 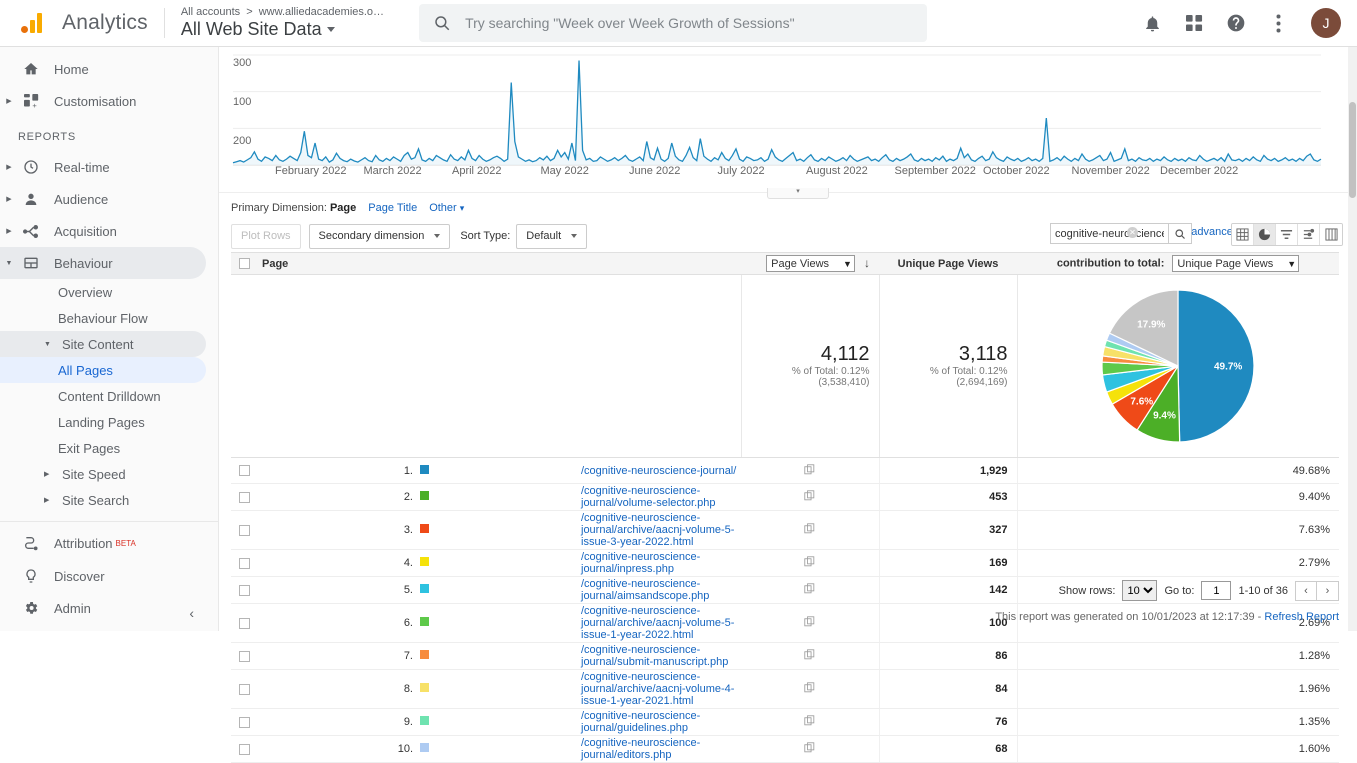 What do you see at coordinates (103, 370) in the screenshot?
I see `sidebar-item-all-pages: All Pages` at bounding box center [103, 370].